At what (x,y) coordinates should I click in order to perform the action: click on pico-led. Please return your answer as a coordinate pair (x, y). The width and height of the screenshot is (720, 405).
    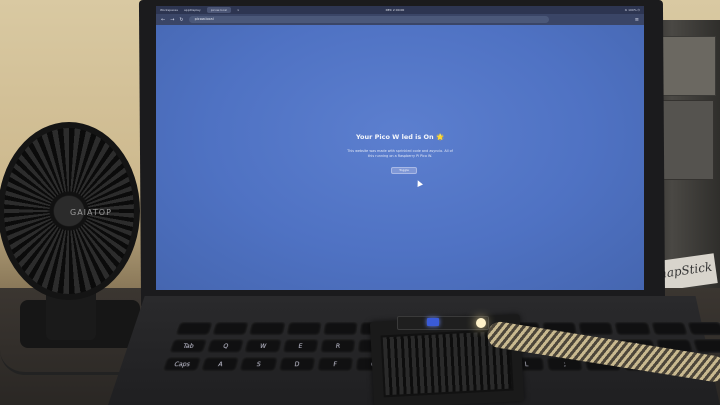
    Looking at the image, I should click on (433, 322).